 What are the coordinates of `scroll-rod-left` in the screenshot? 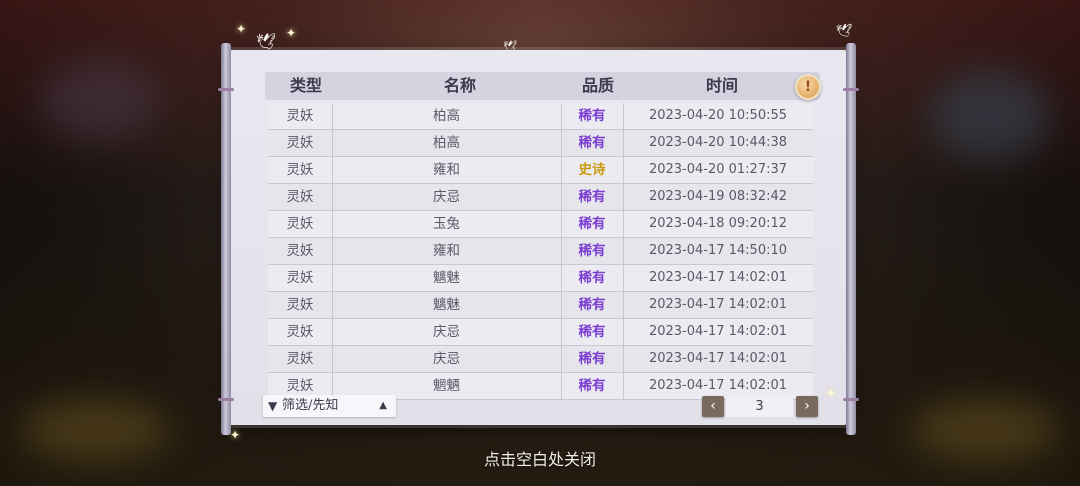 It's located at (226, 239).